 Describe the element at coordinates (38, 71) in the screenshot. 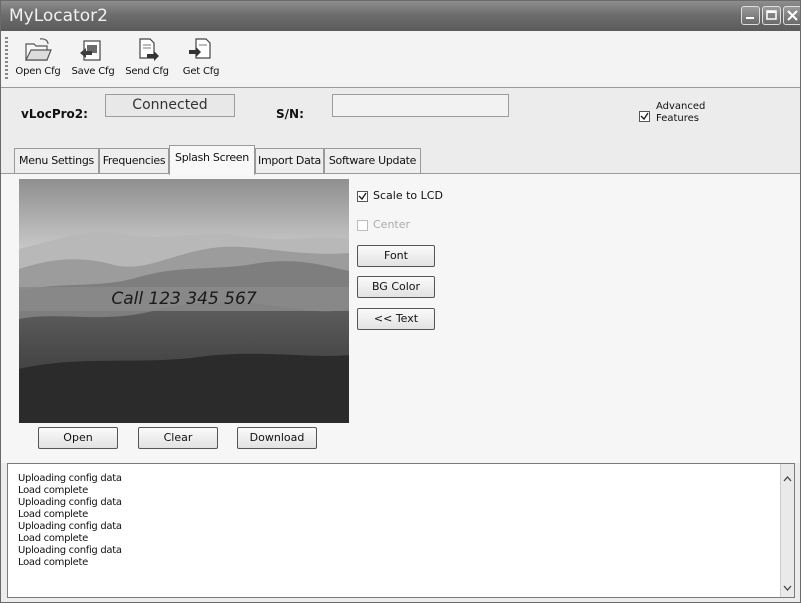

I see `open-cfg-label: Open Cfg` at that location.